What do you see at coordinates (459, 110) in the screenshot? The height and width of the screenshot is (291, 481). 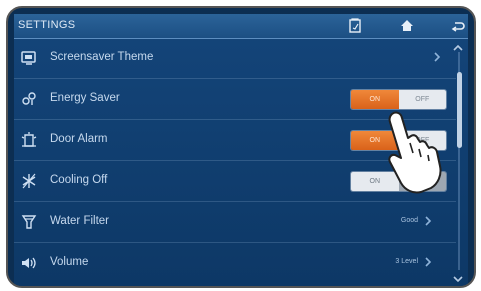 I see `scrollbar-thumb` at bounding box center [459, 110].